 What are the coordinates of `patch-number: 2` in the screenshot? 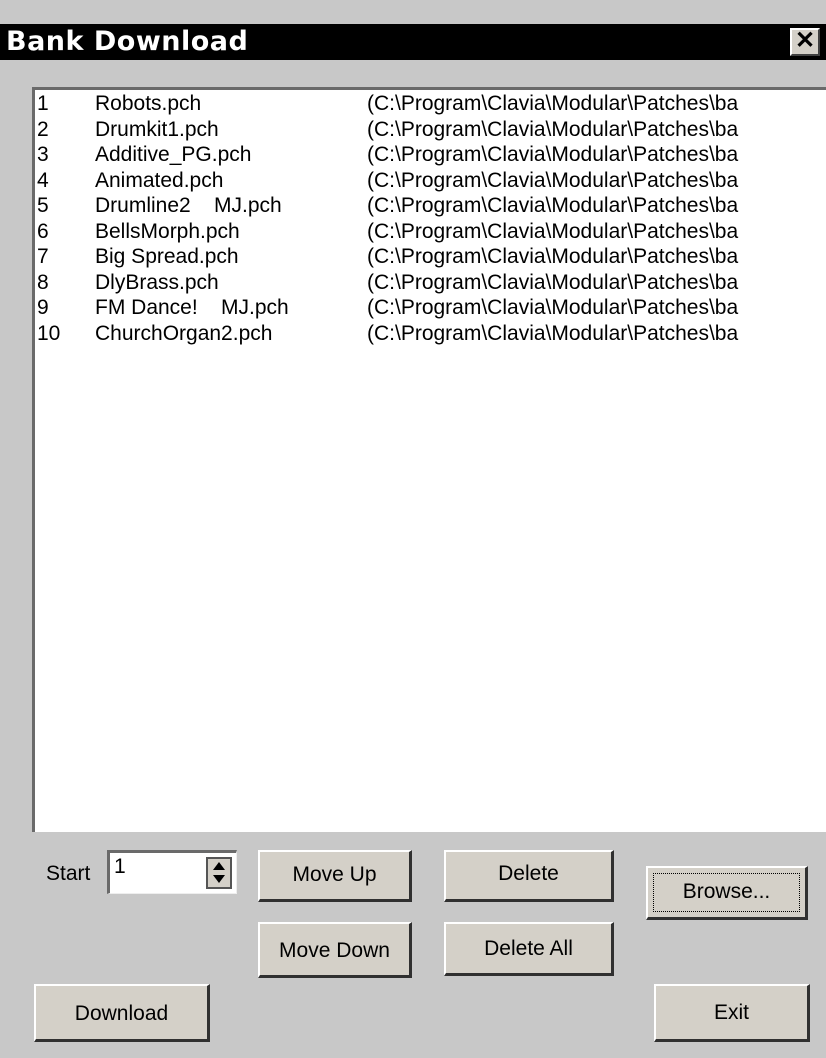 It's located at (43, 129).